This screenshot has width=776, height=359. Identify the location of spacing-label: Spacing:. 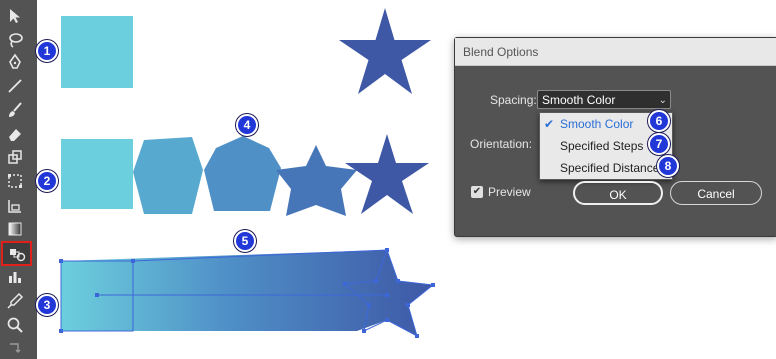
(513, 100).